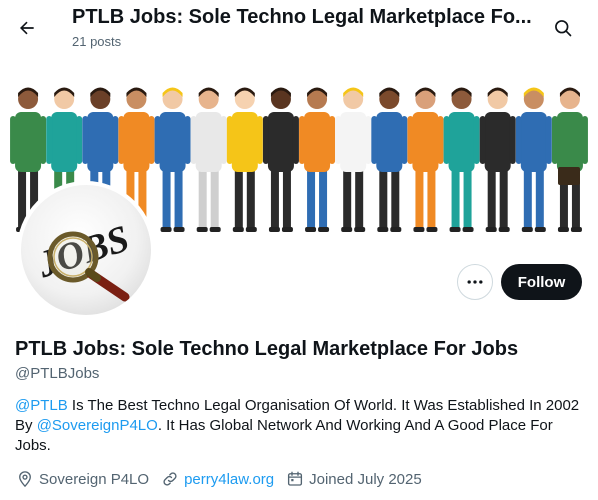  What do you see at coordinates (57, 373) in the screenshot?
I see `handle: @PTLBJobs` at bounding box center [57, 373].